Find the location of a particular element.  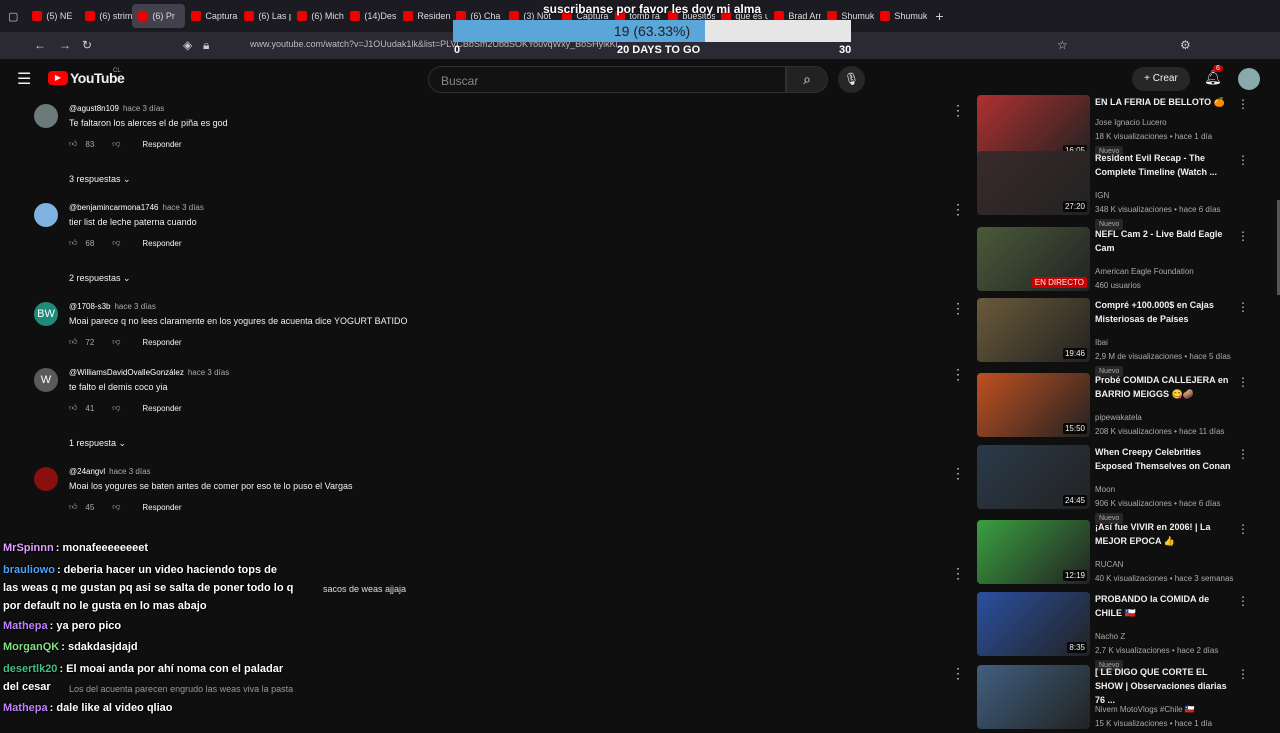

comment-username: @WilliamsDavidOvalleGonzález is located at coordinates (126, 372).